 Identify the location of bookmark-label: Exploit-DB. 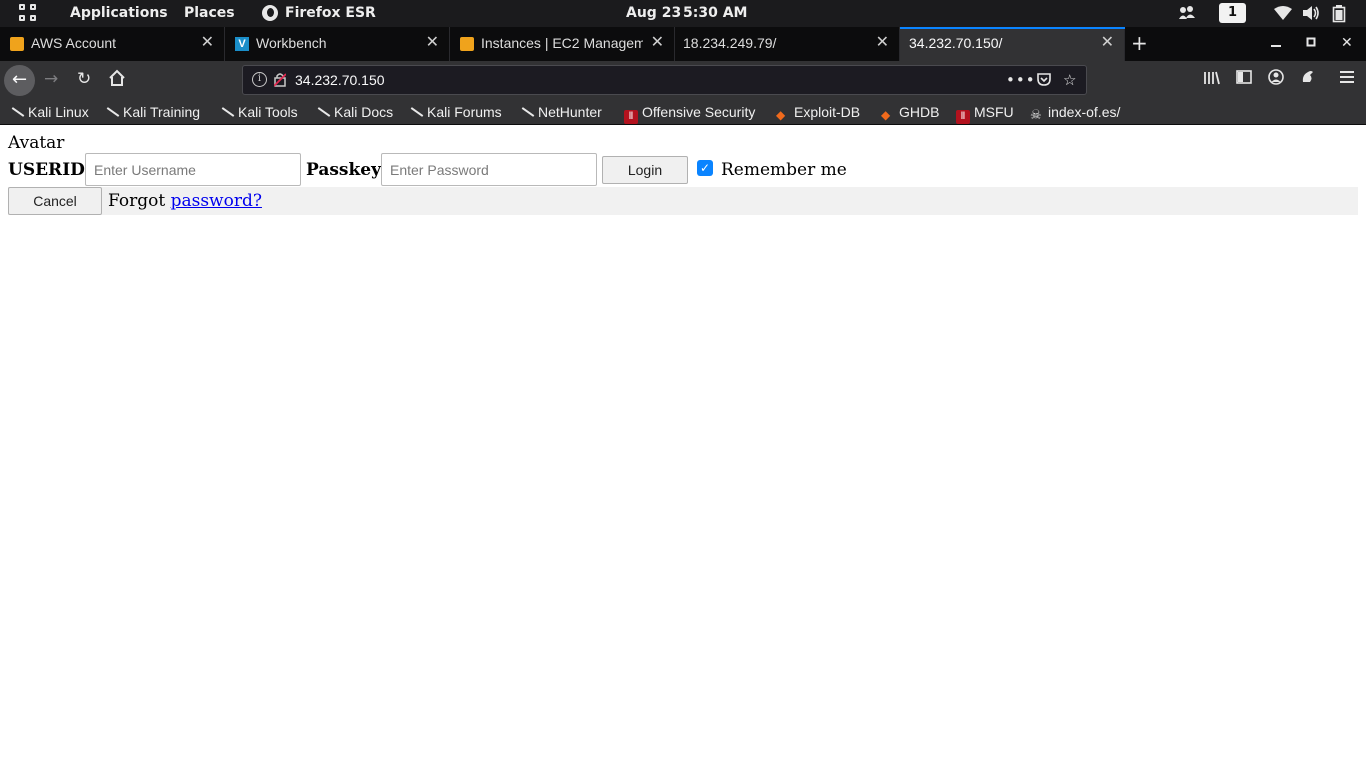
(827, 112).